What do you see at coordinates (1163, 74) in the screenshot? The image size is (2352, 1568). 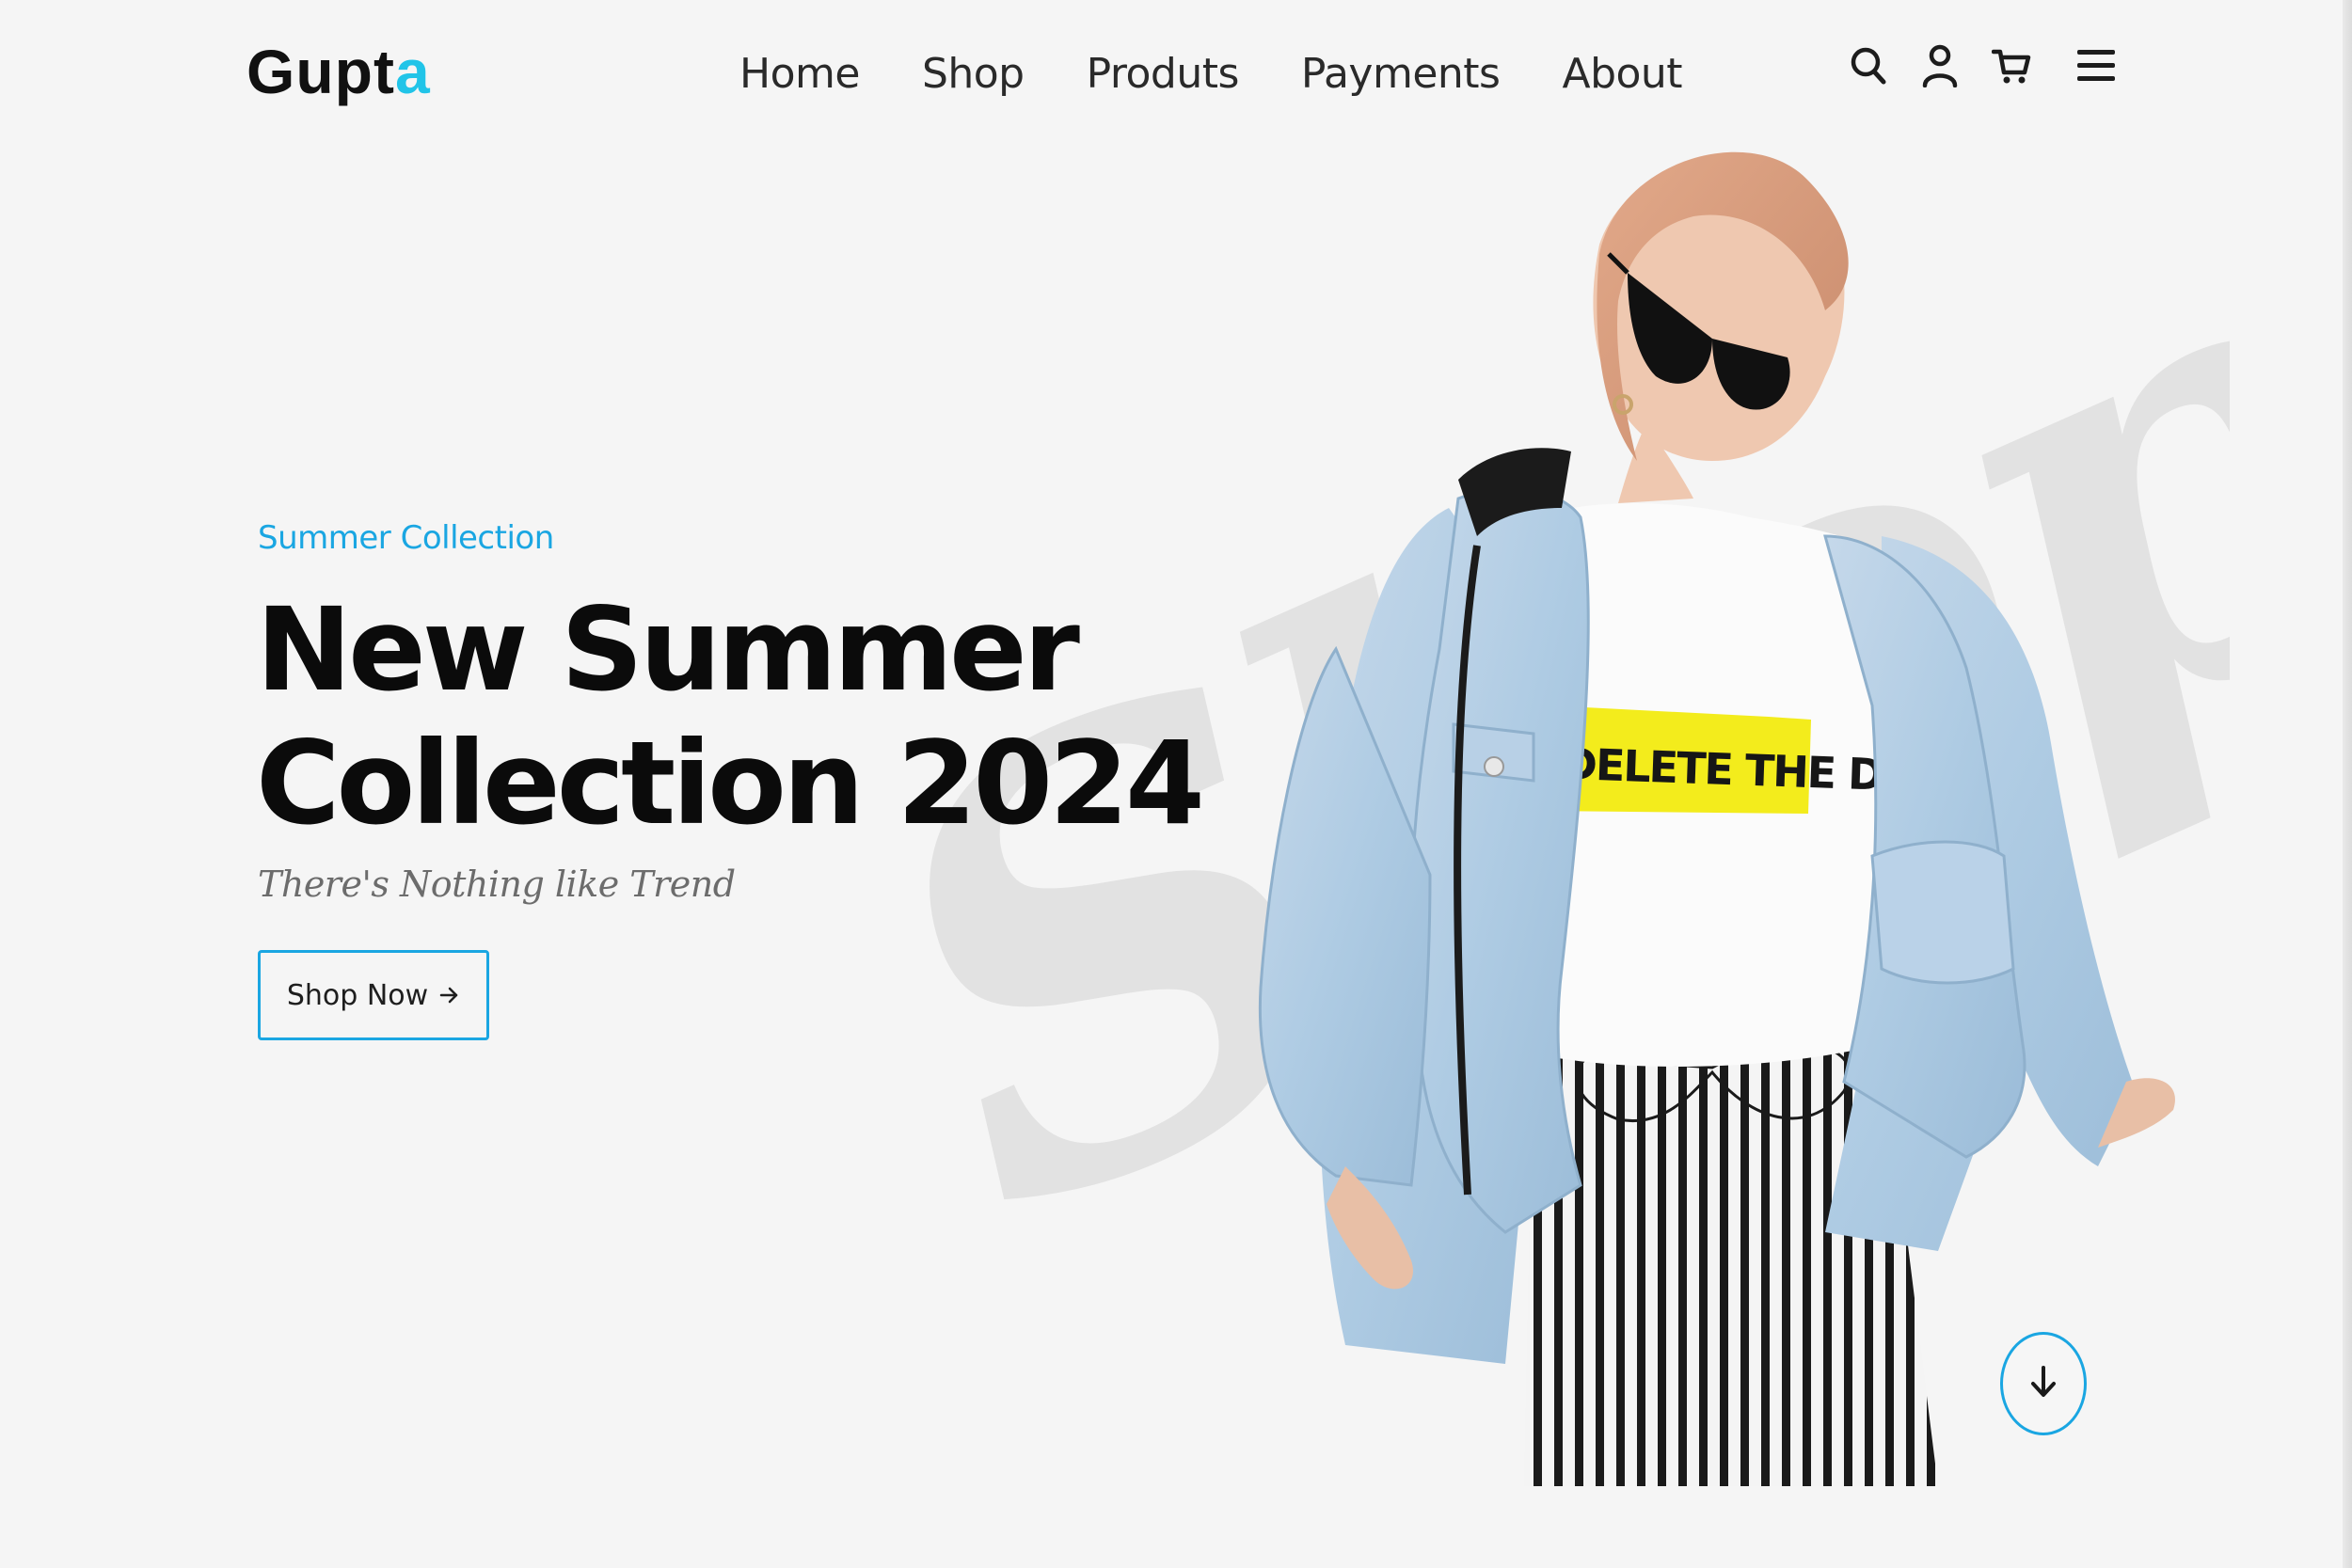 I see `nav-item-products: Produts` at bounding box center [1163, 74].